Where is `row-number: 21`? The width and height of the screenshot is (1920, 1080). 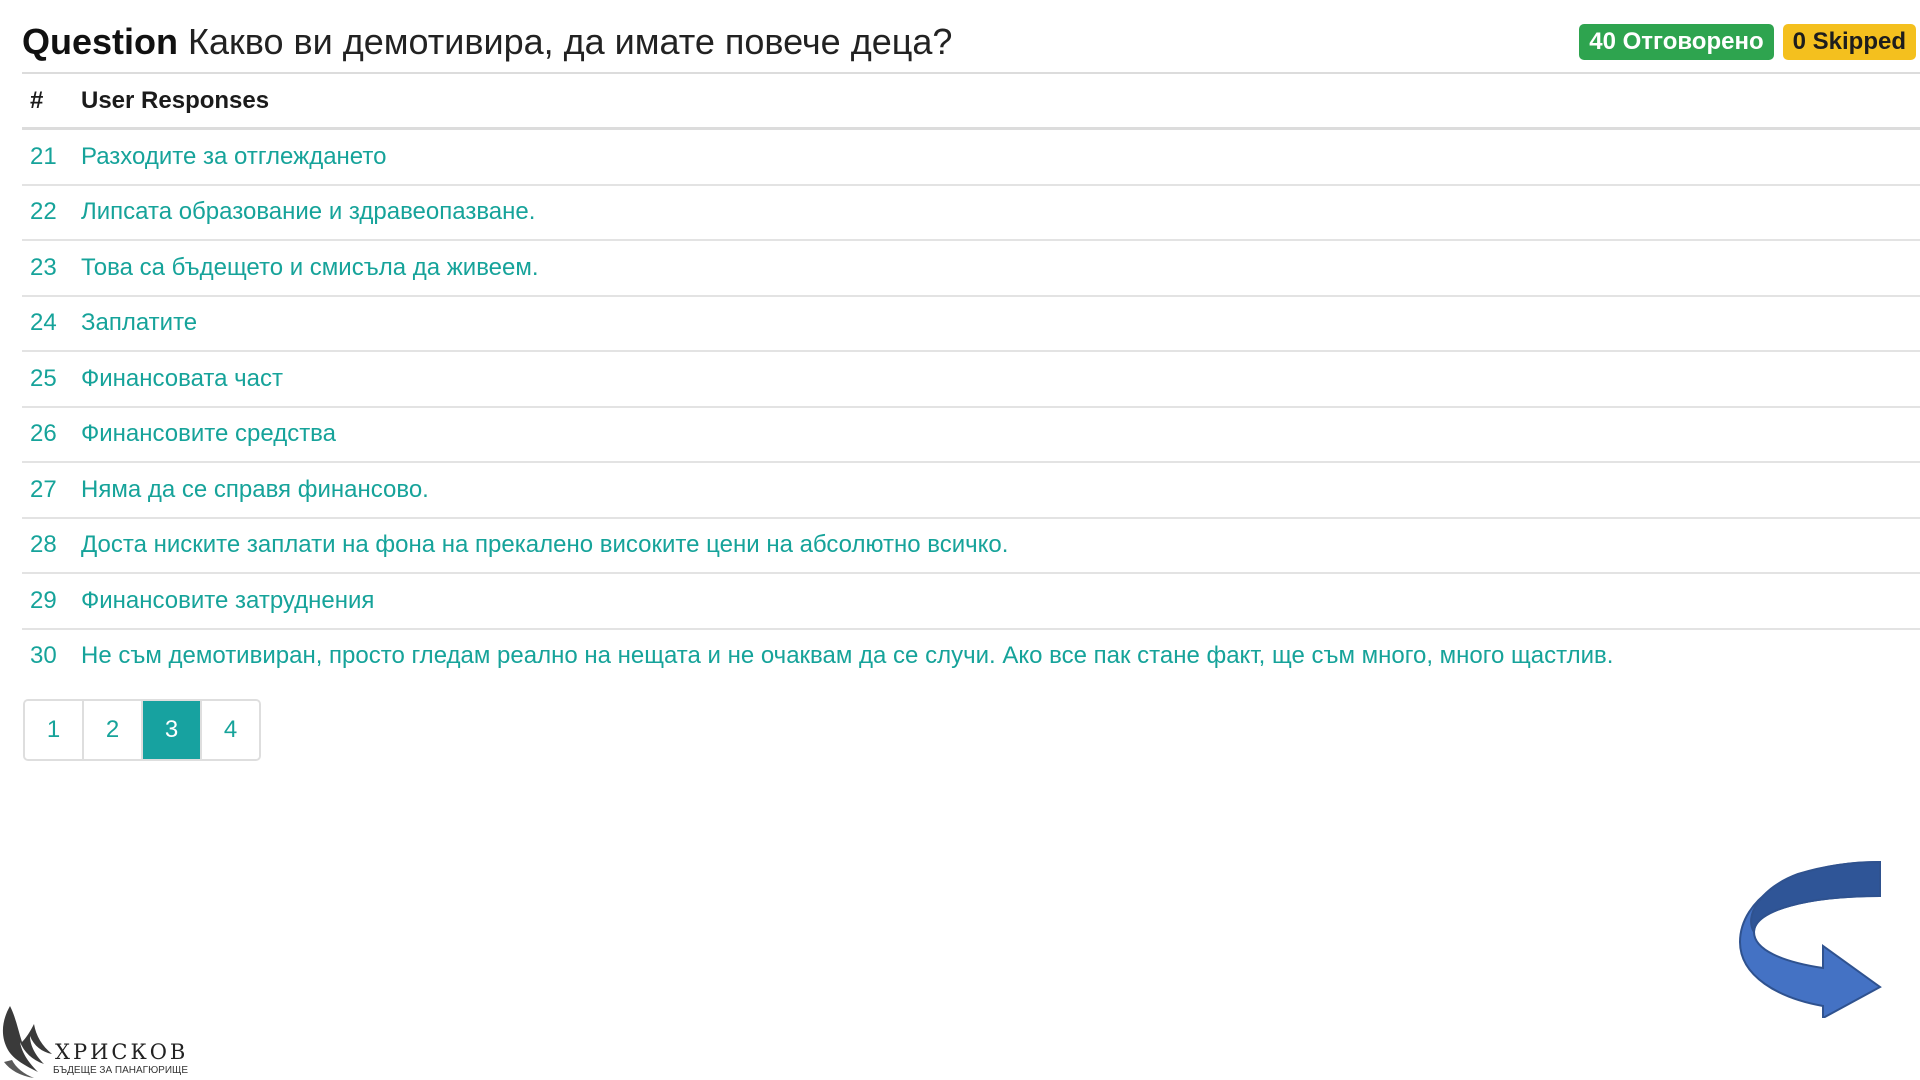
row-number: 21 is located at coordinates (43, 156).